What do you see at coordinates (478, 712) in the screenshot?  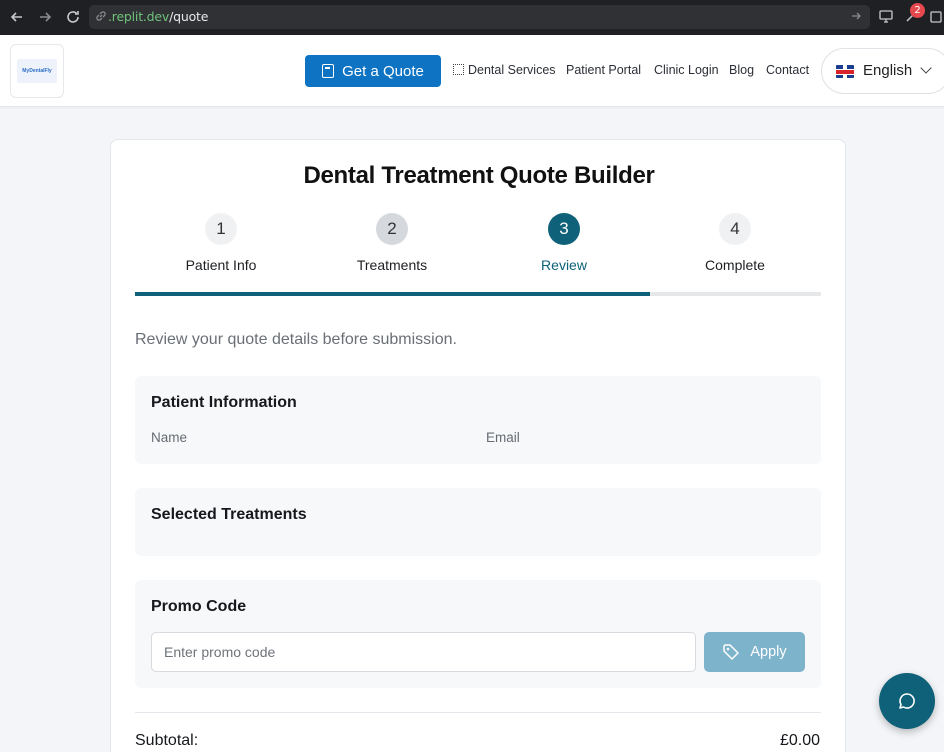 I see `divider` at bounding box center [478, 712].